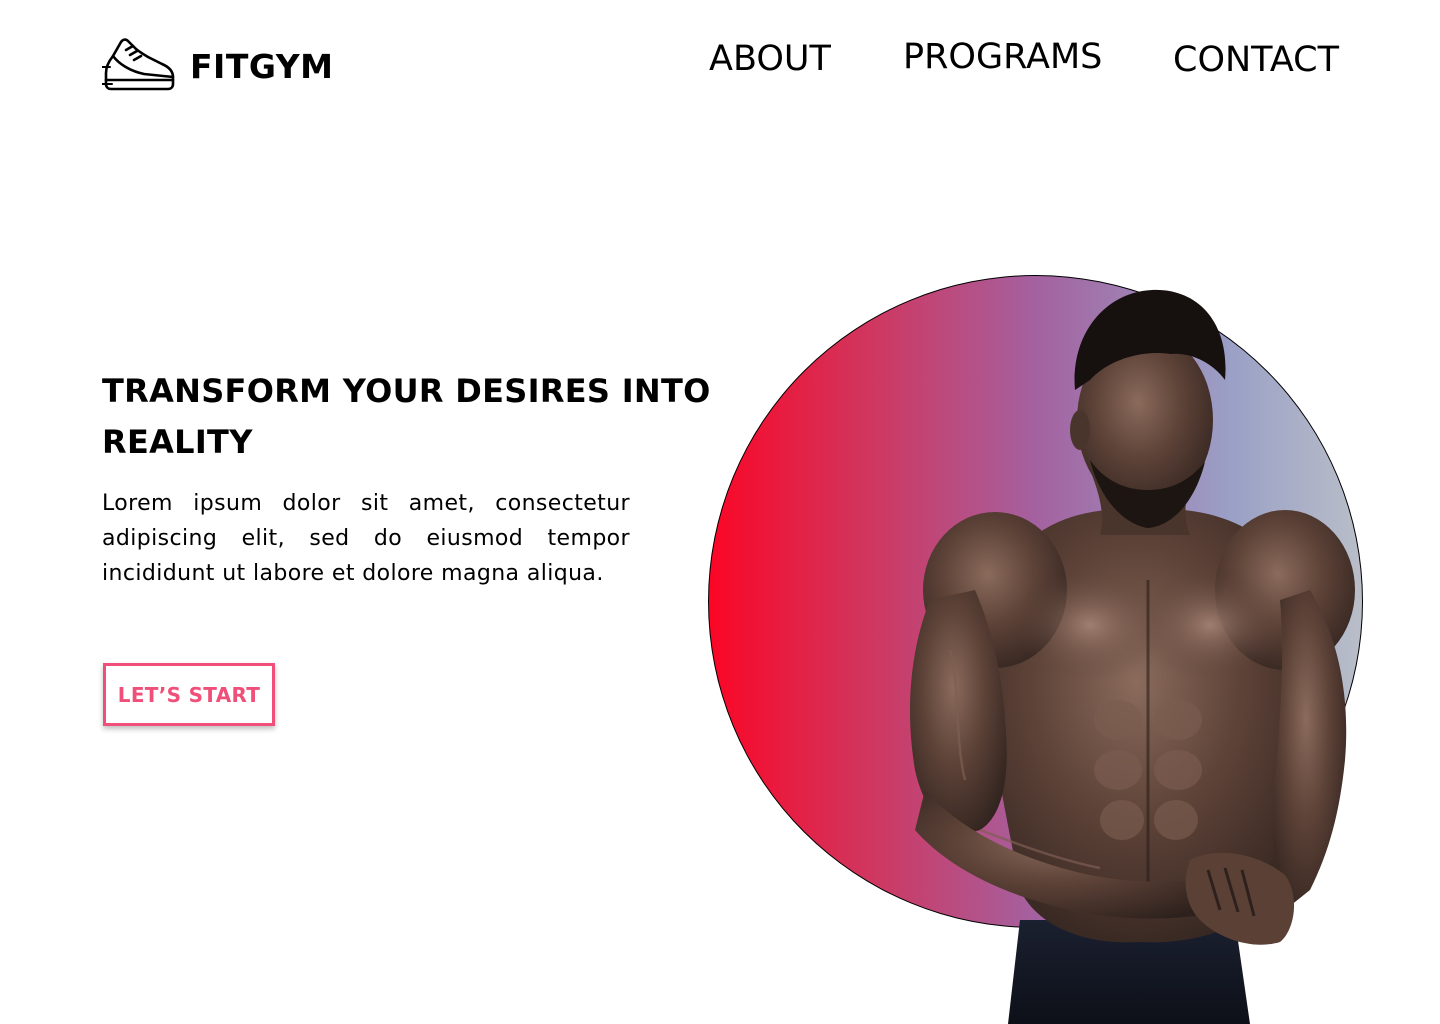  Describe the element at coordinates (406, 416) in the screenshot. I see `hero-title: TRANSFORM YOUR DESIRES INTO REALITY` at that location.